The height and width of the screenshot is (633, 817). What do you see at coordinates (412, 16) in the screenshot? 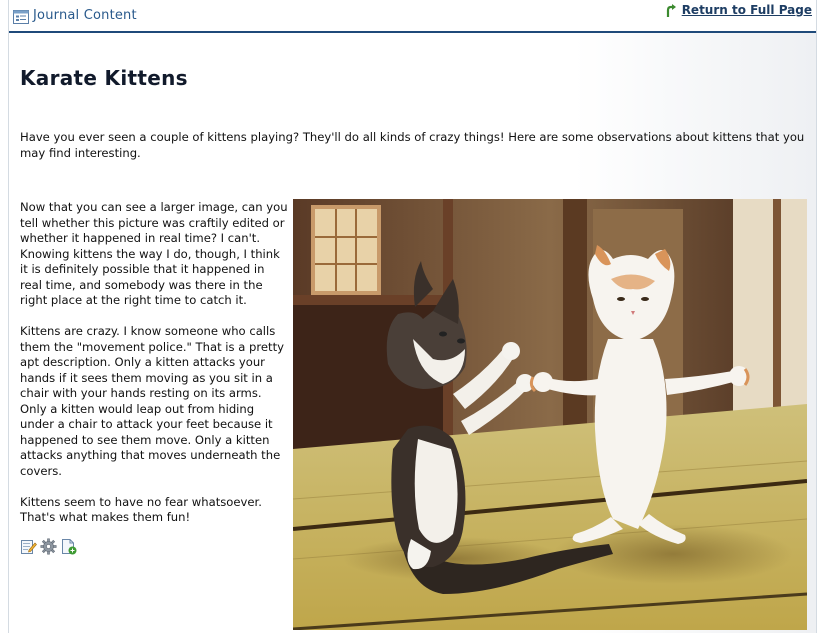
I see `portlet-title-bar: Journal Content Return to Full Page` at bounding box center [412, 16].